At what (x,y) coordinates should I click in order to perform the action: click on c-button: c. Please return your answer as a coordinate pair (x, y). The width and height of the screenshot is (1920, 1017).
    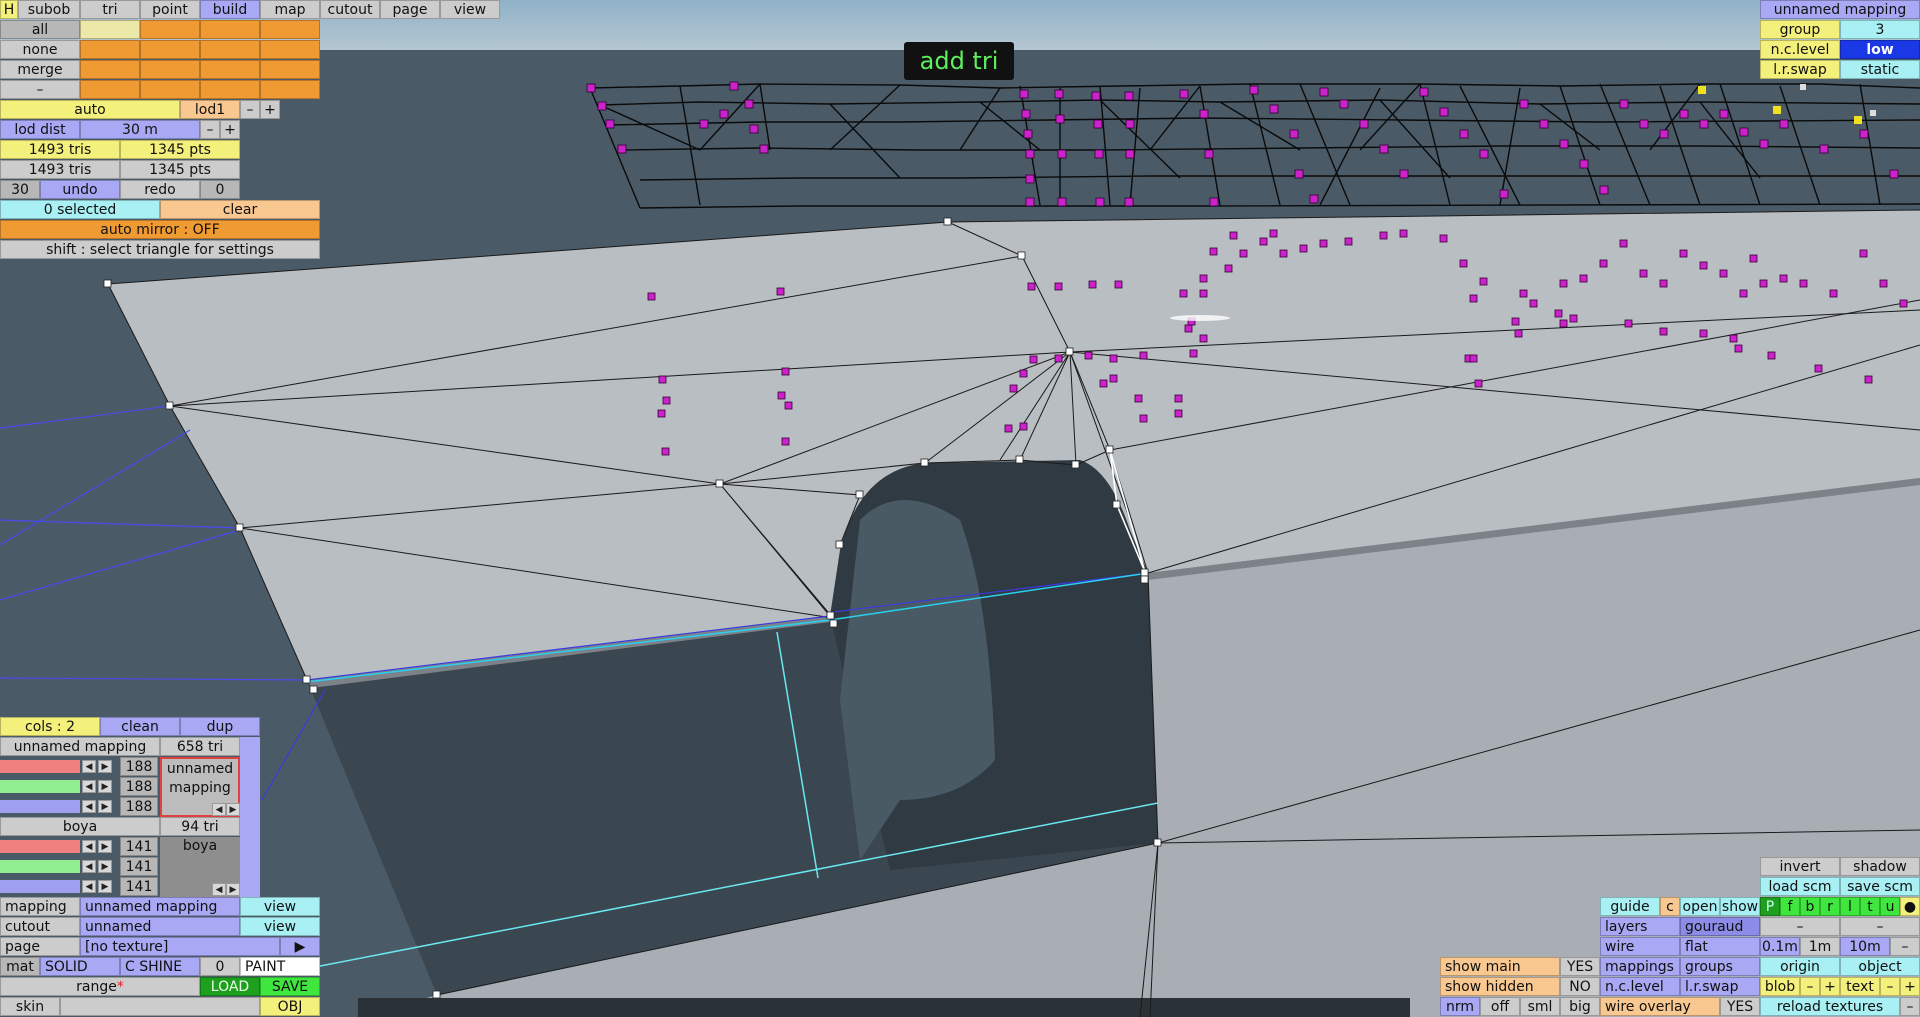
    Looking at the image, I should click on (1670, 906).